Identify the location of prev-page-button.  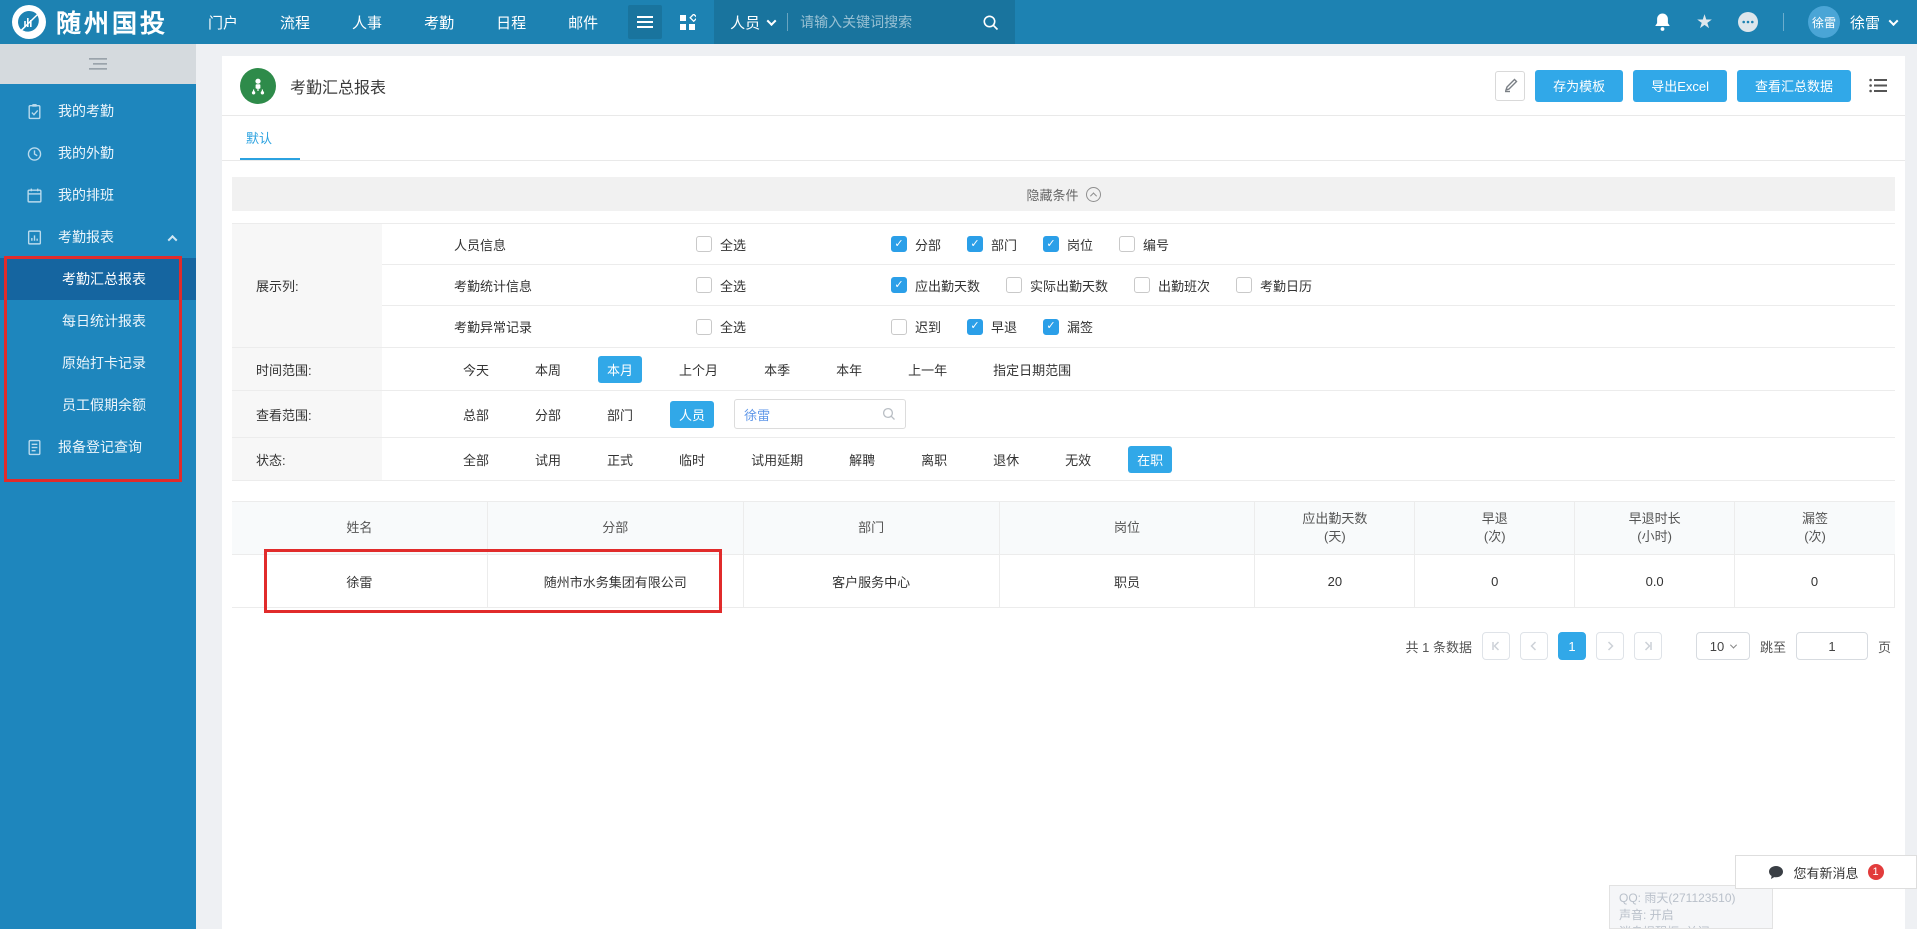
(1533, 646).